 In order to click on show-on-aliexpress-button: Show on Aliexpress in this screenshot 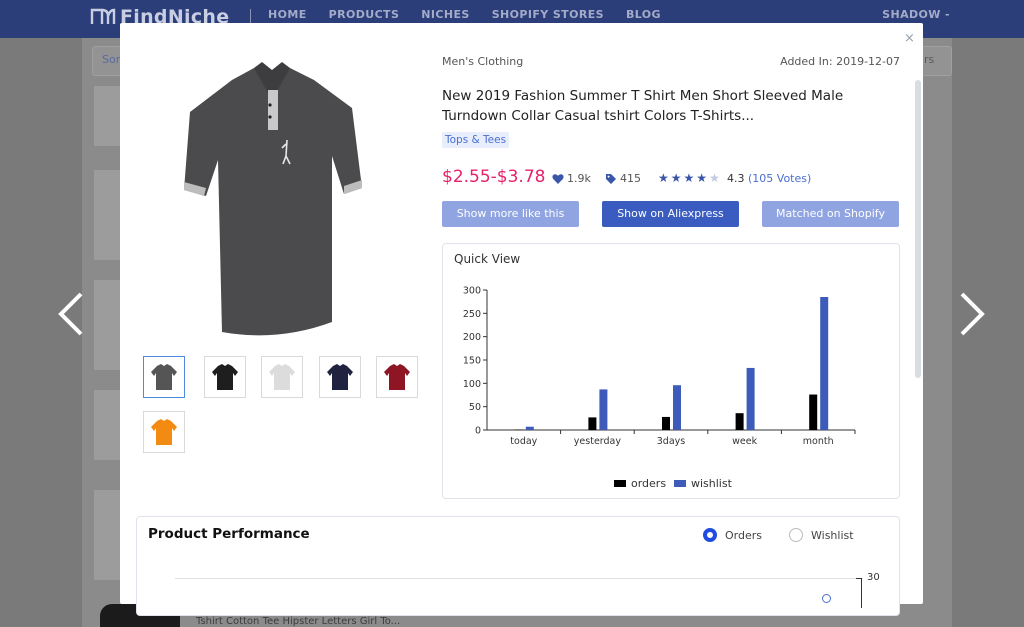, I will do `click(670, 214)`.